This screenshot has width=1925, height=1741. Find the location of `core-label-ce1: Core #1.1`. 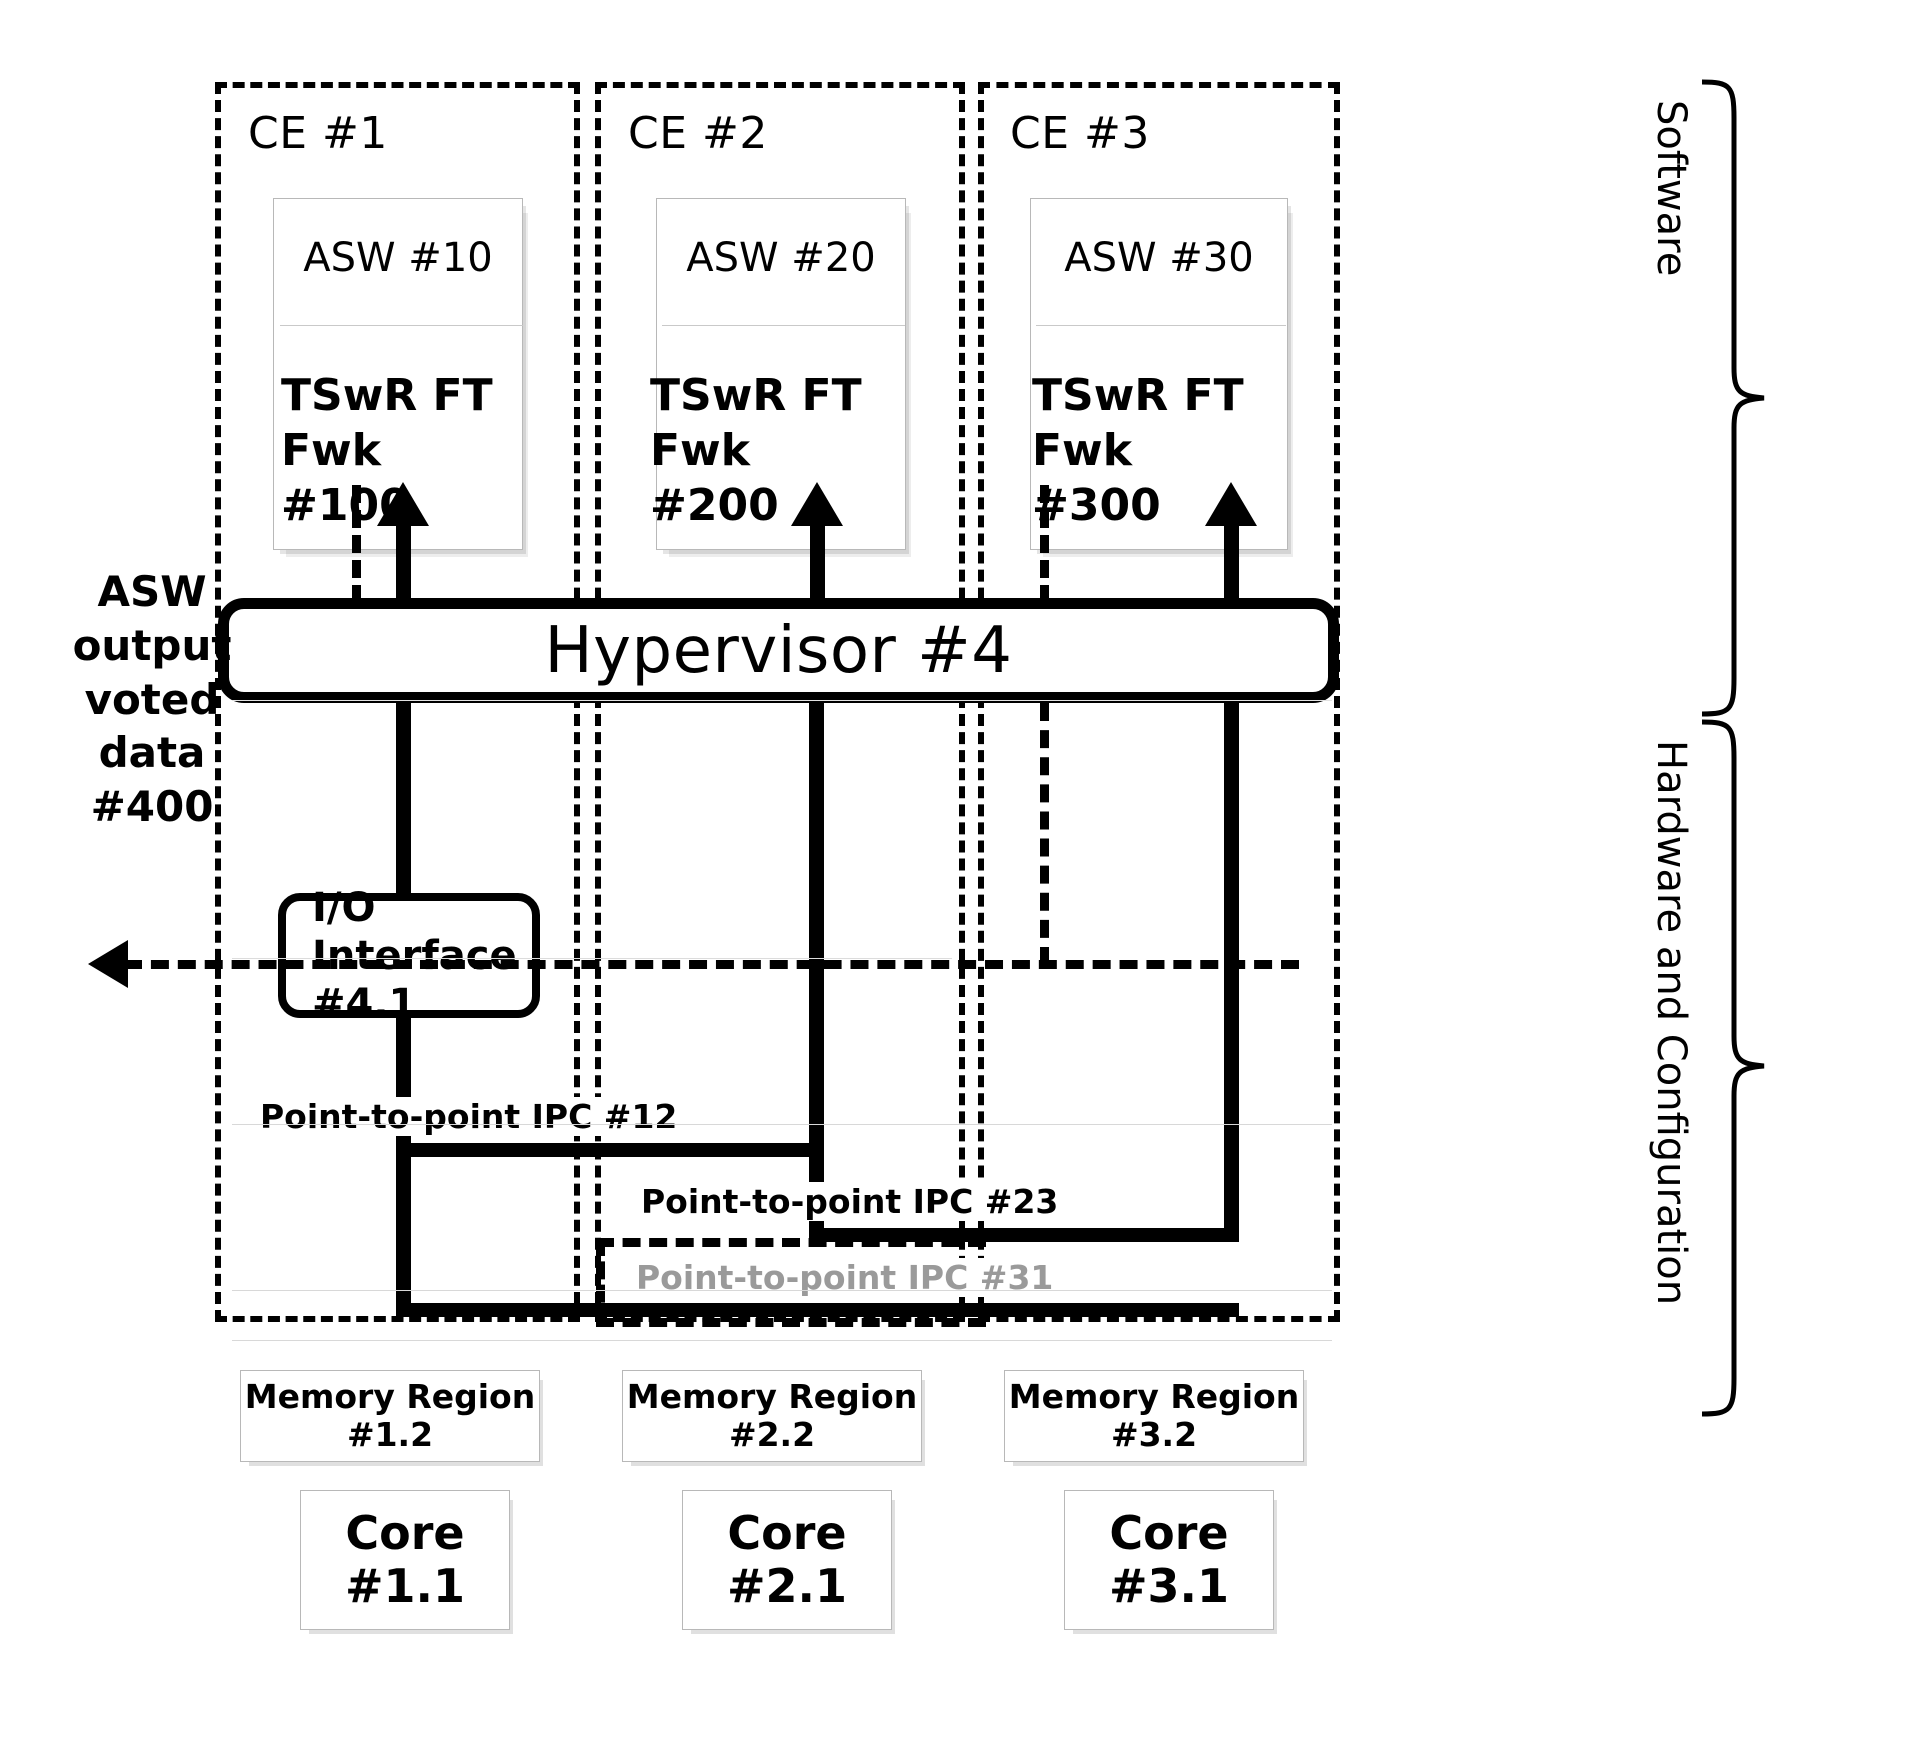

core-label-ce1: Core #1.1 is located at coordinates (405, 1559).